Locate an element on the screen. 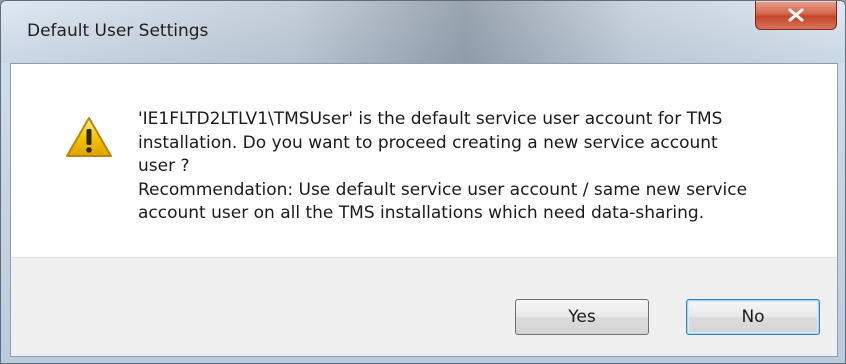  dialog-title: Default User Settings is located at coordinates (118, 31).